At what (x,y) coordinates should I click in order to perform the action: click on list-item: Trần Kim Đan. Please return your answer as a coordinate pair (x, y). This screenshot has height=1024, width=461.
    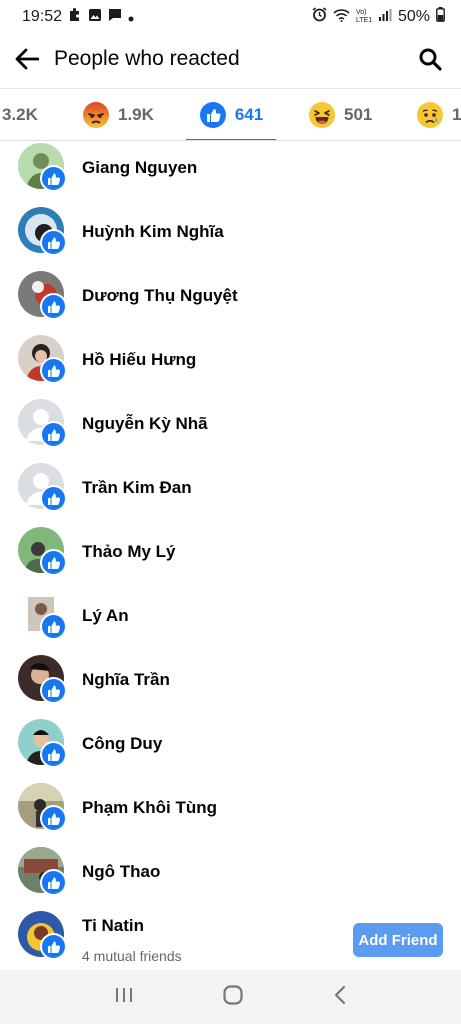
    Looking at the image, I should click on (230, 488).